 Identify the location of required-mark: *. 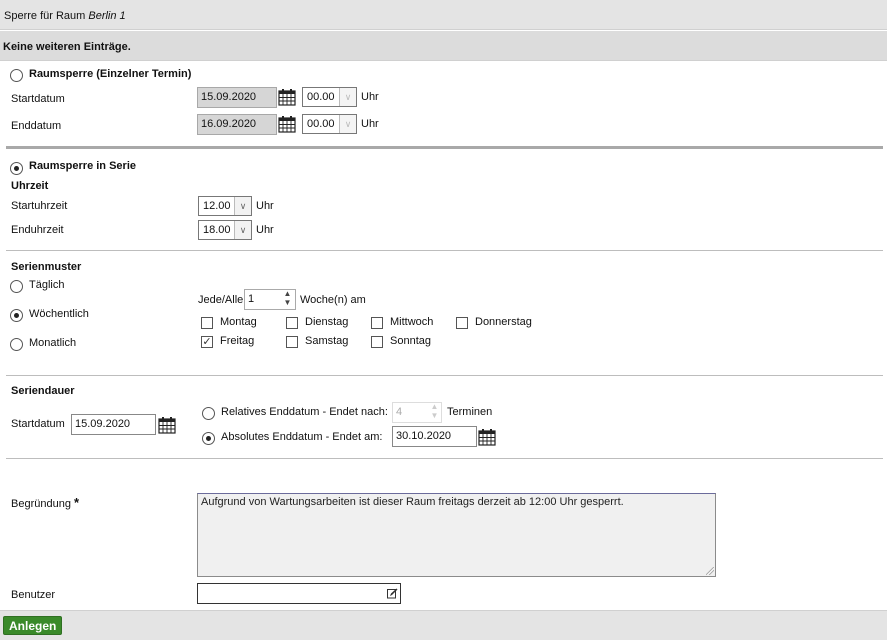
(77, 502).